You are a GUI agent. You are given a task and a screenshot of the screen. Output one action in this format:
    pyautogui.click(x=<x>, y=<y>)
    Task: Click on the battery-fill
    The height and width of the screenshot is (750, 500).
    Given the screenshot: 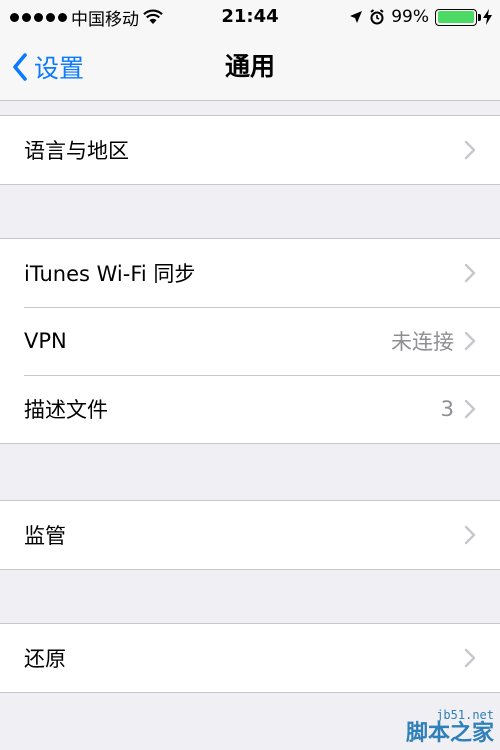 What is the action you would take?
    pyautogui.click(x=456, y=17)
    